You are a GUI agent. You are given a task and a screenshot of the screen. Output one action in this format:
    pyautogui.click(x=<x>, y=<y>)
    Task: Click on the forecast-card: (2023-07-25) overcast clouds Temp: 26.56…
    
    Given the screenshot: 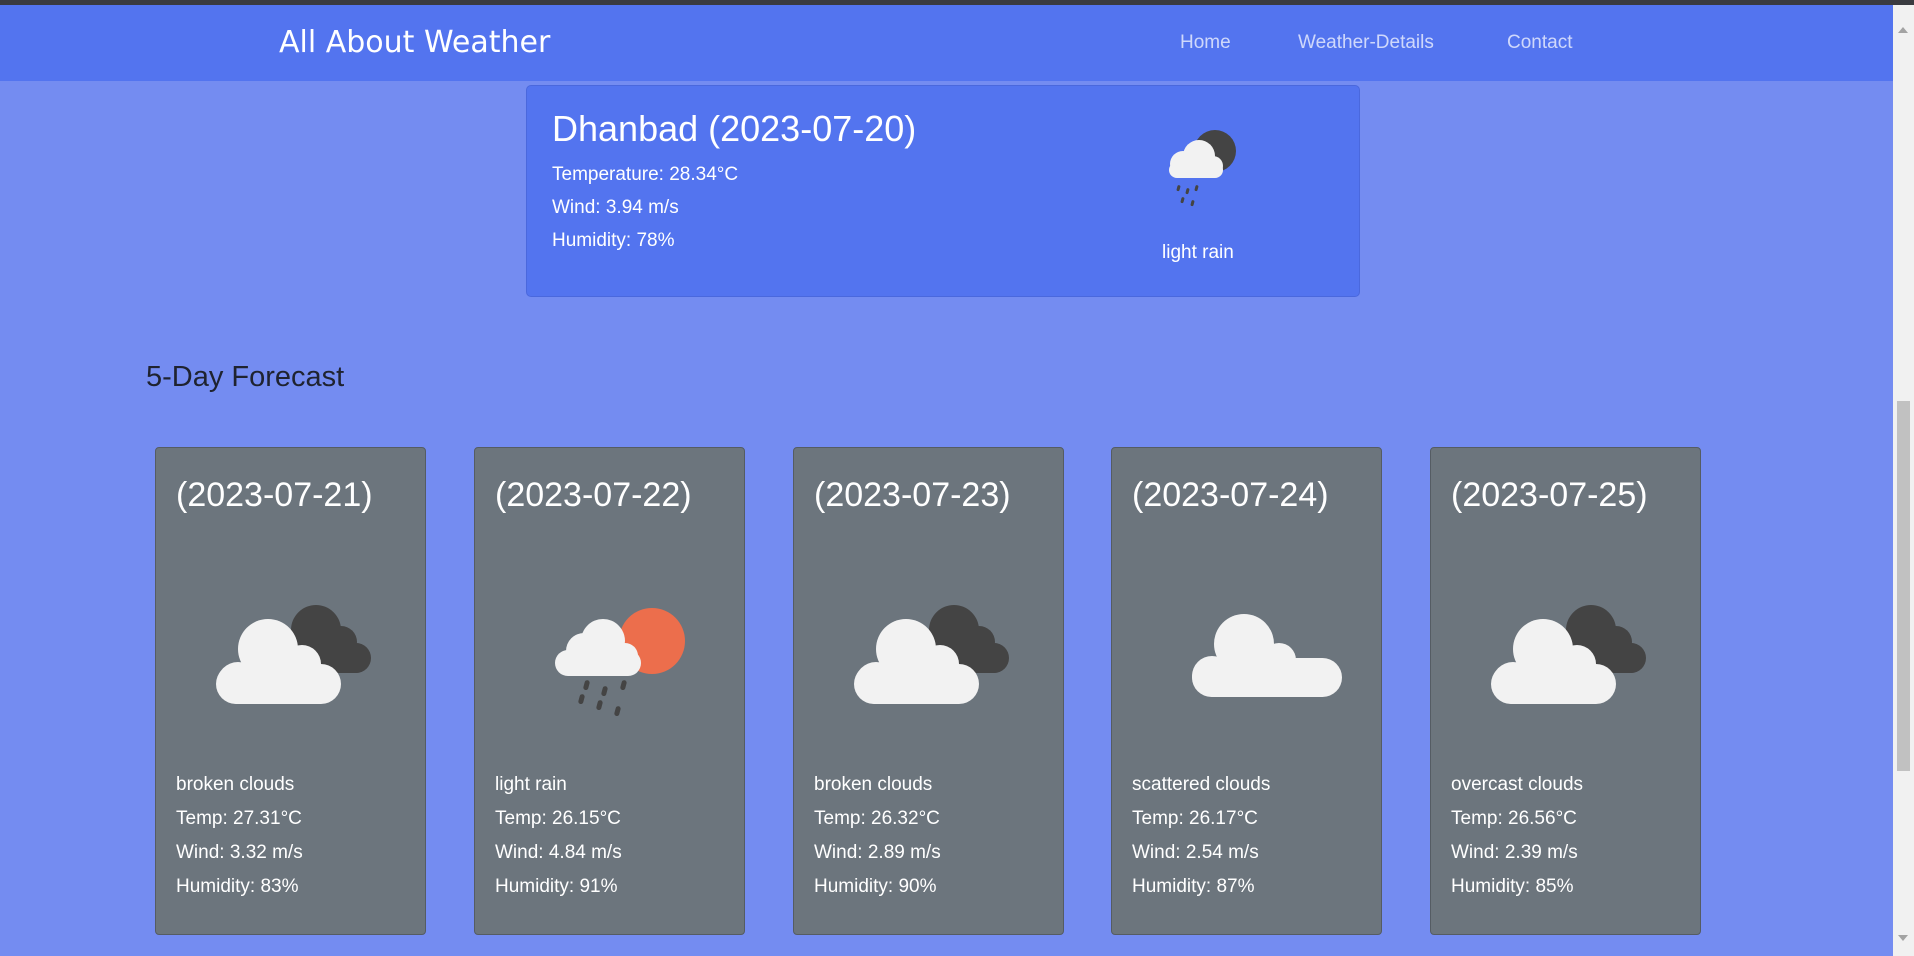 What is the action you would take?
    pyautogui.click(x=1565, y=691)
    